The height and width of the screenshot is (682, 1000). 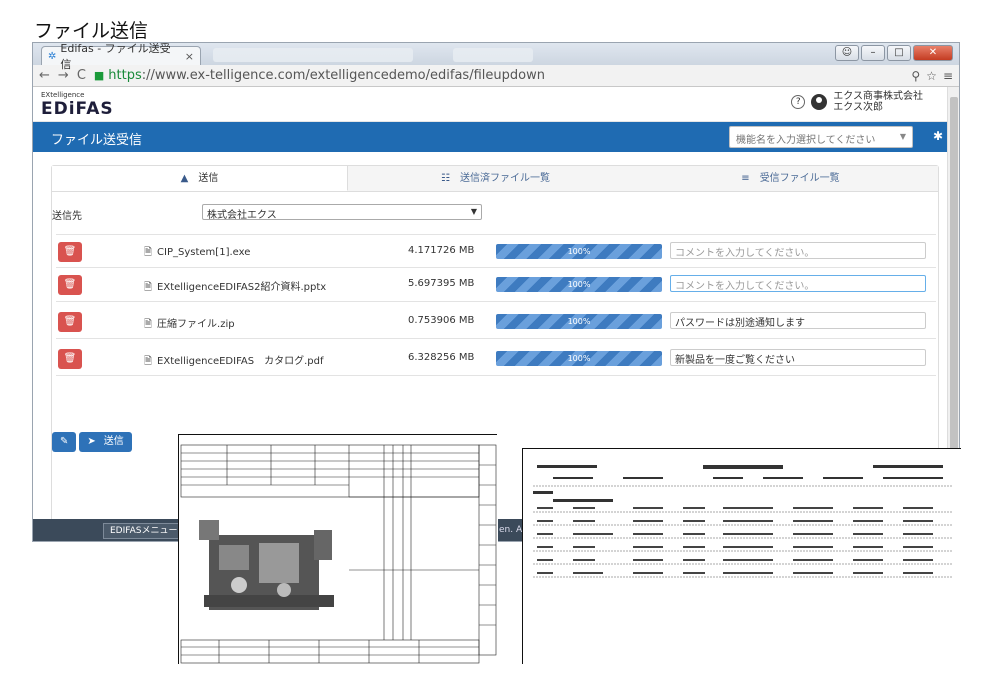 I want to click on tab-send: ▲ 送信, so click(x=200, y=178).